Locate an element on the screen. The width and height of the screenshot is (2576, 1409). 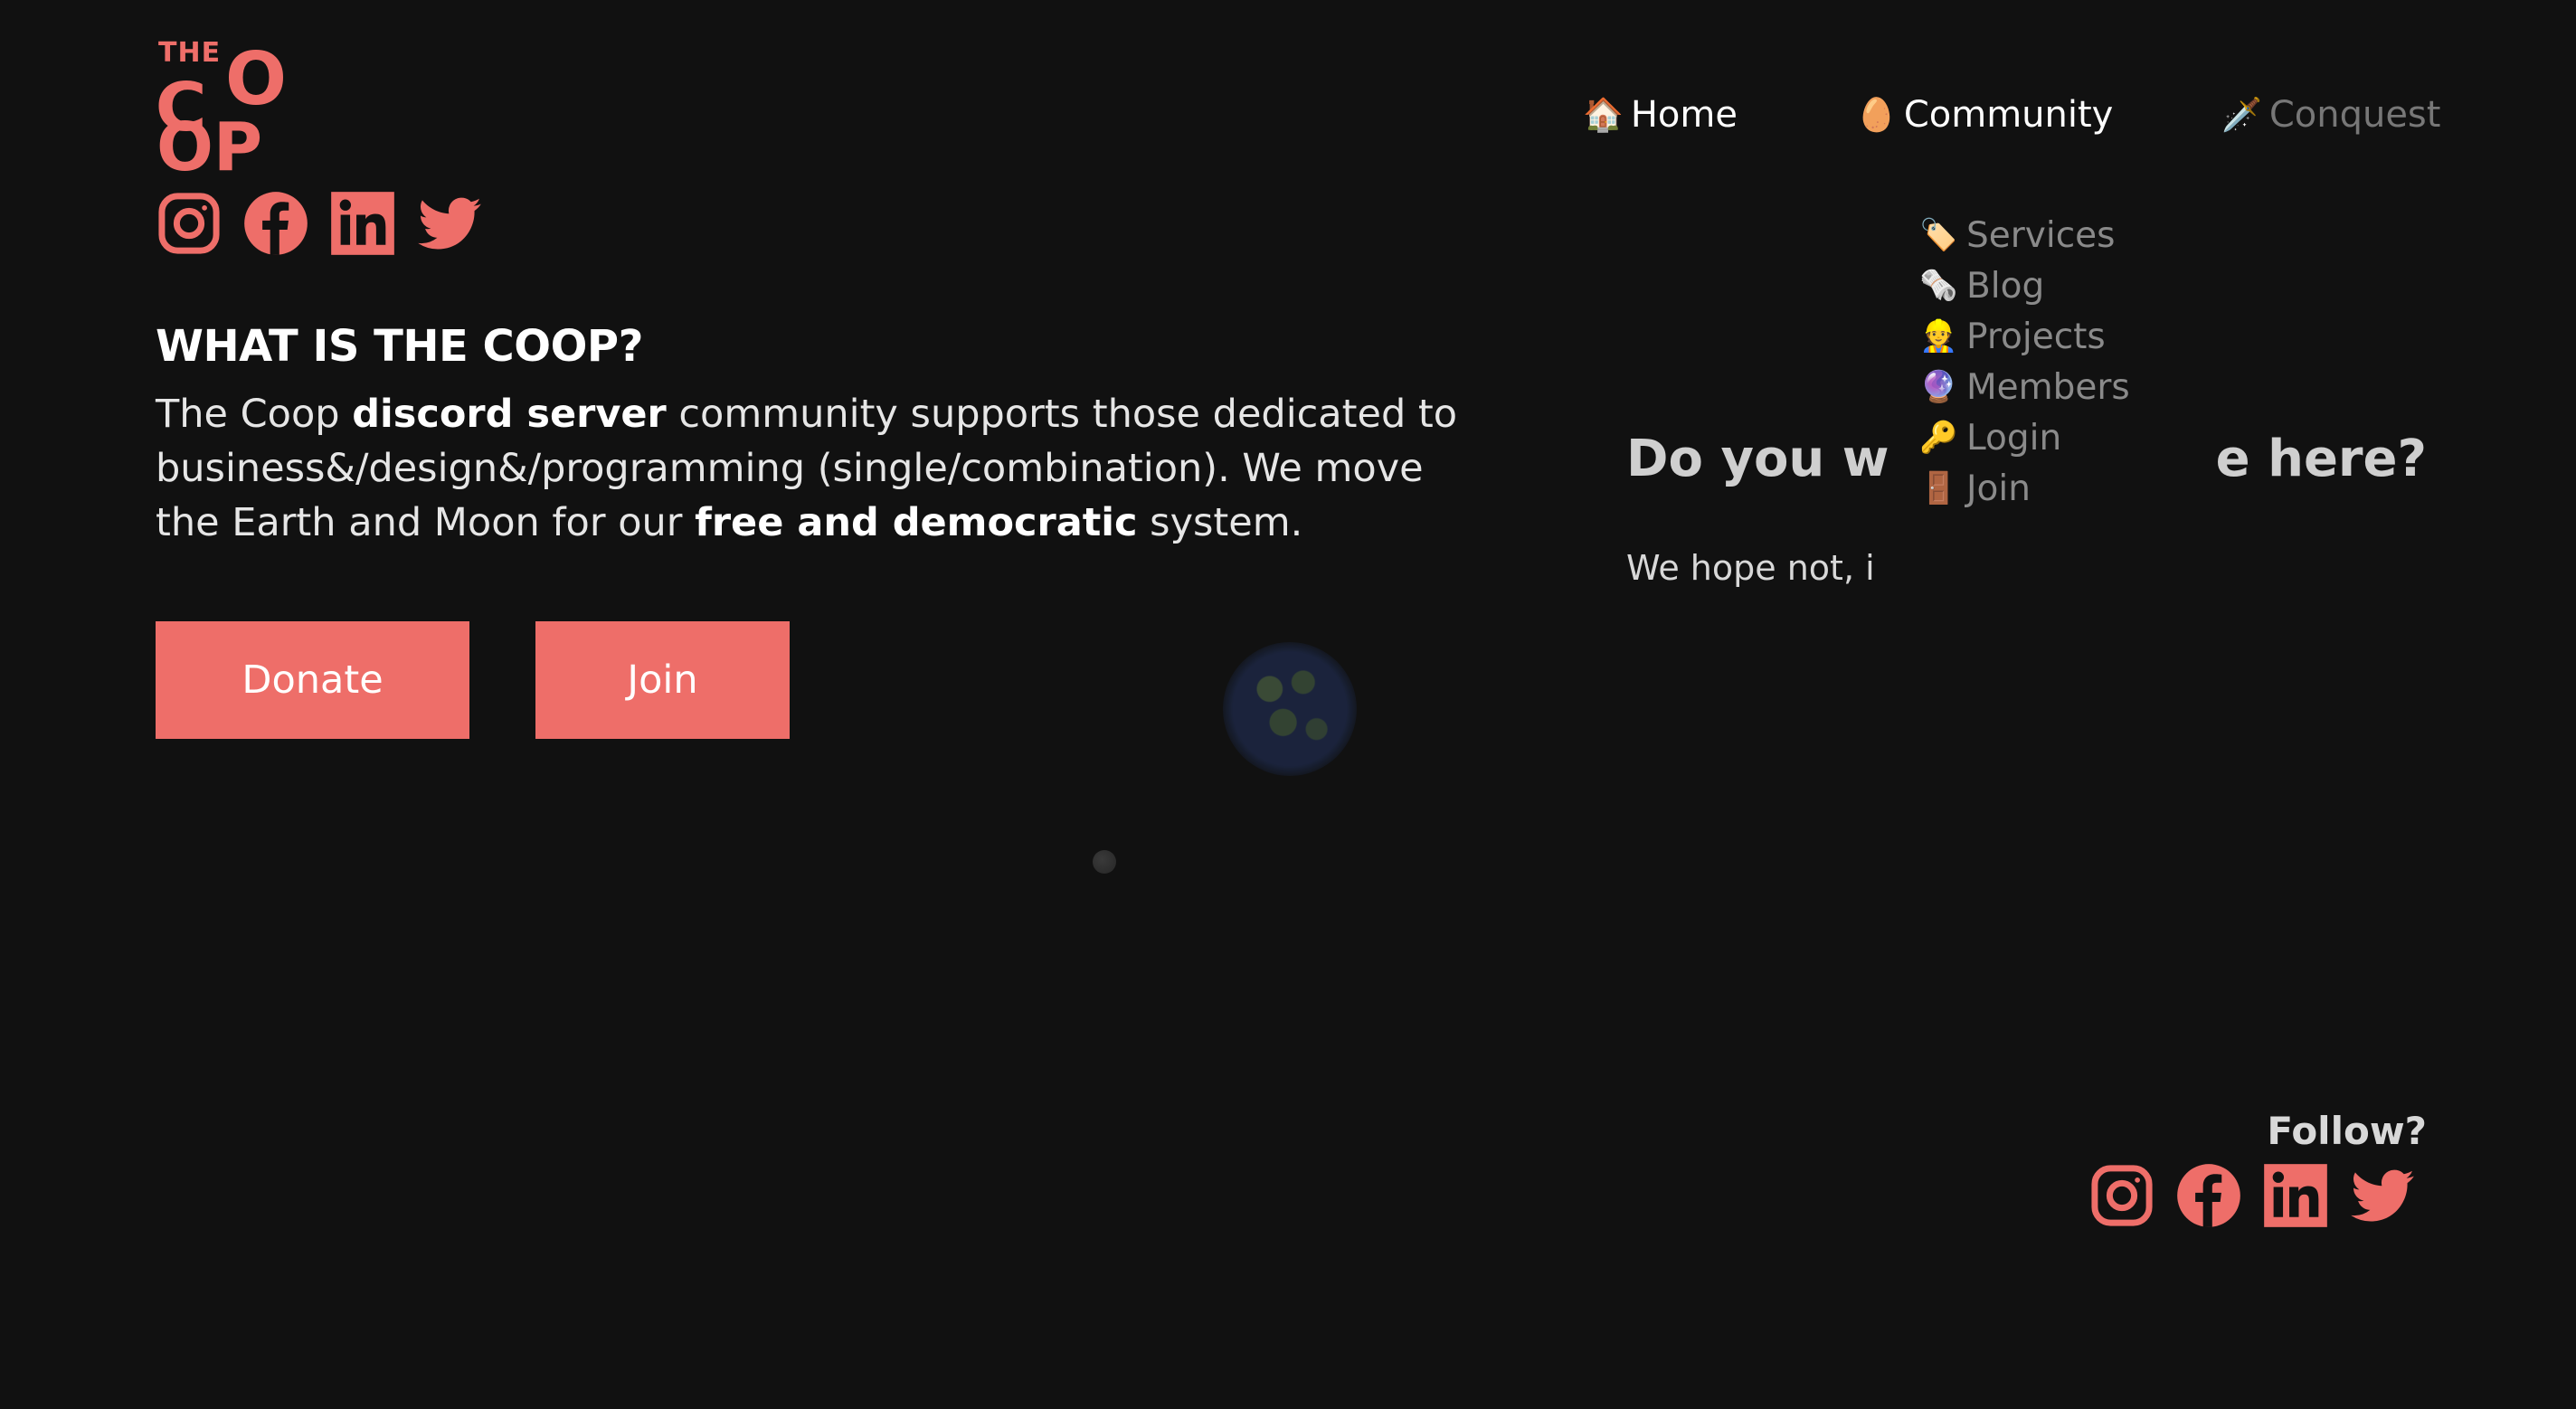
newspaper-icon: 🗞️ is located at coordinates (1938, 286).